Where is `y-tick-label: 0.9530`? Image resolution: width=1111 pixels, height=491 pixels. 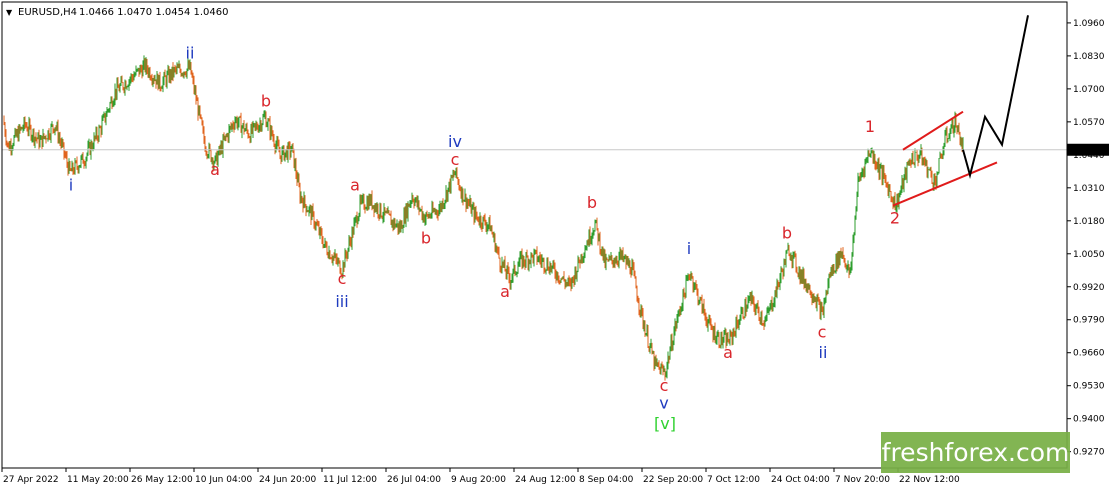 y-tick-label: 0.9530 is located at coordinates (1089, 387).